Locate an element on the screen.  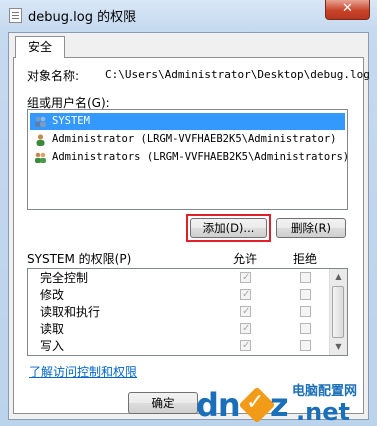
permission-name: 写入 is located at coordinates (52, 346).